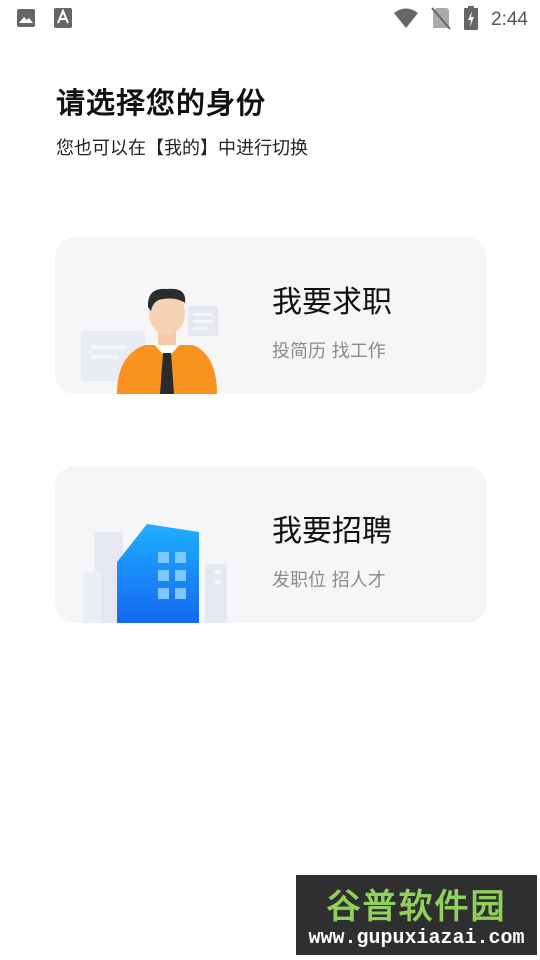 Image resolution: width=540 pixels, height=960 pixels. I want to click on watermark: 谷普软件园 www.gupuxiazai.com, so click(416, 915).